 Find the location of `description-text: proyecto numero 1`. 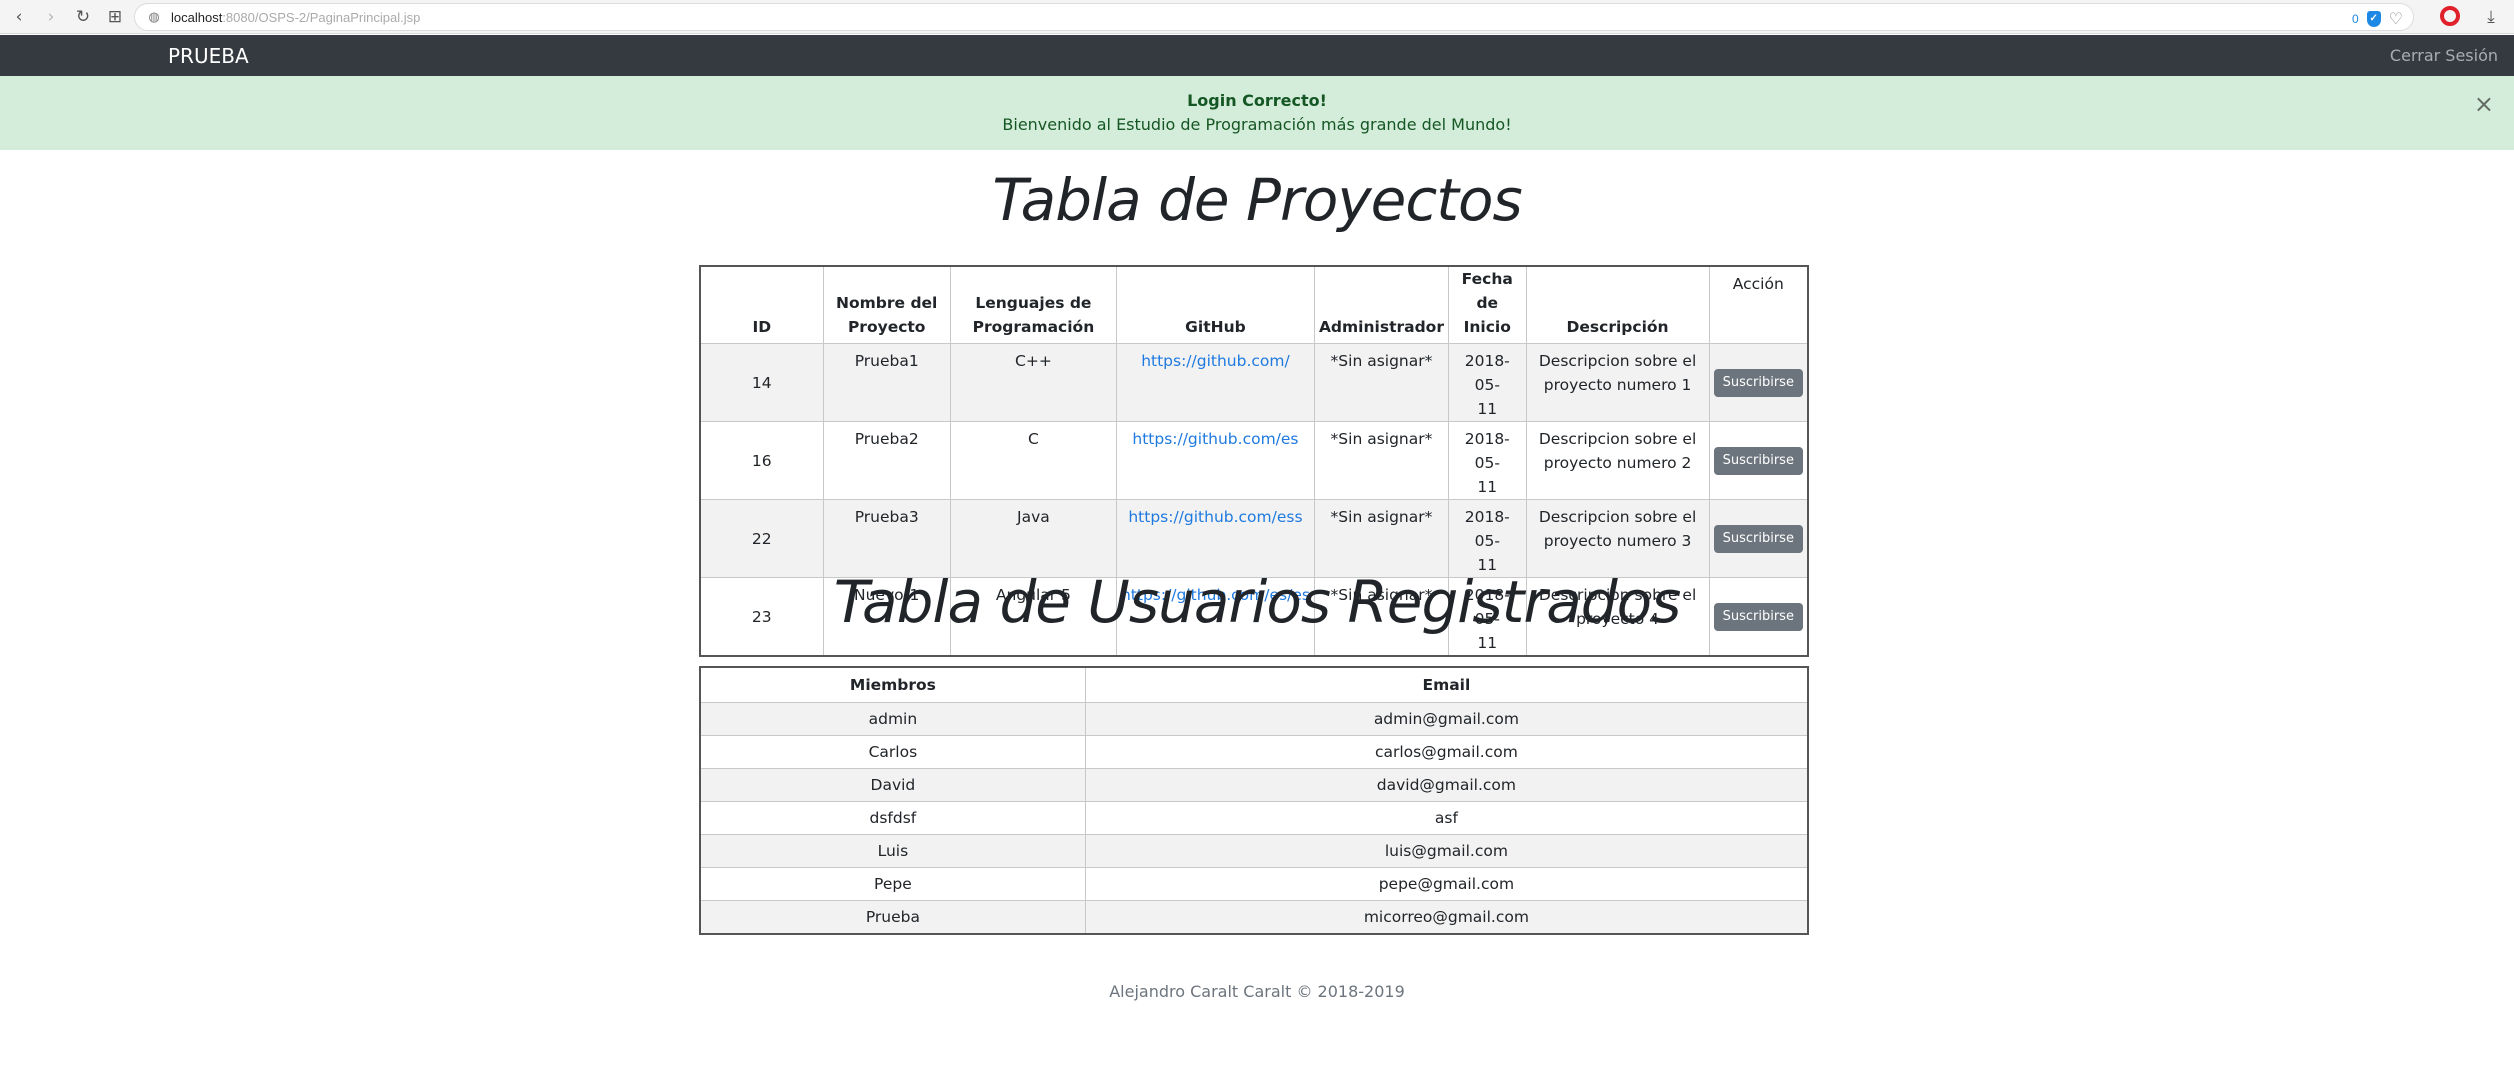

description-text: proyecto numero 1 is located at coordinates (1617, 385).